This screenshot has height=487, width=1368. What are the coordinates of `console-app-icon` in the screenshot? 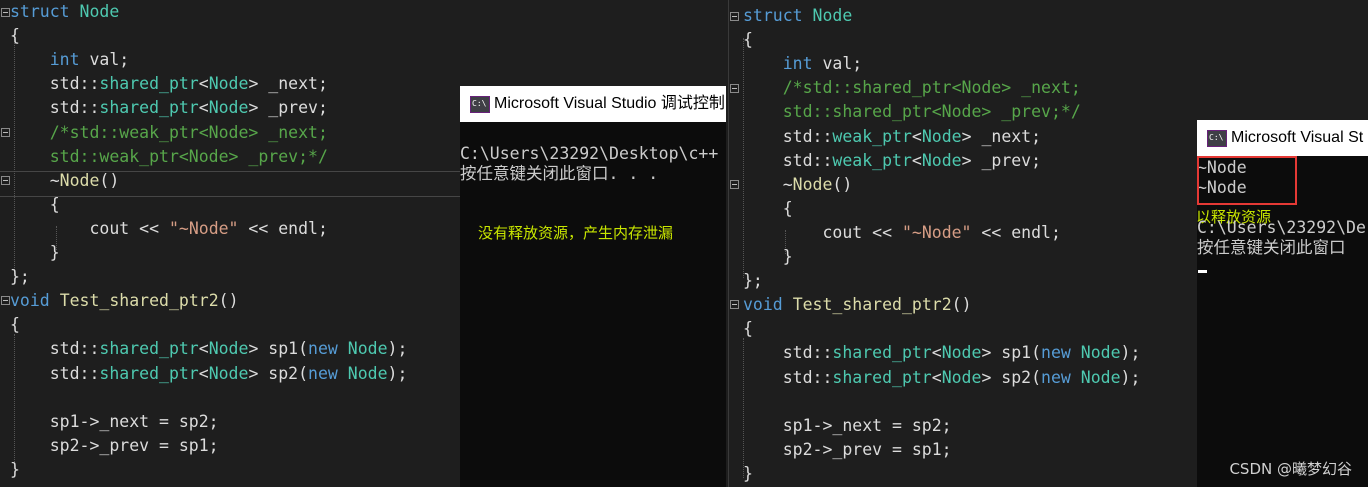 It's located at (1217, 138).